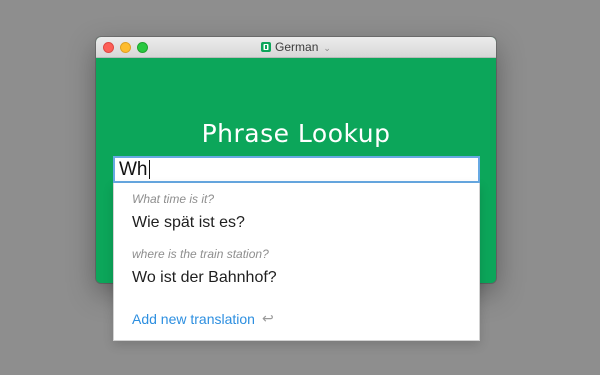 The height and width of the screenshot is (375, 600). I want to click on suggestion-source-text: where is the train station?, so click(200, 254).